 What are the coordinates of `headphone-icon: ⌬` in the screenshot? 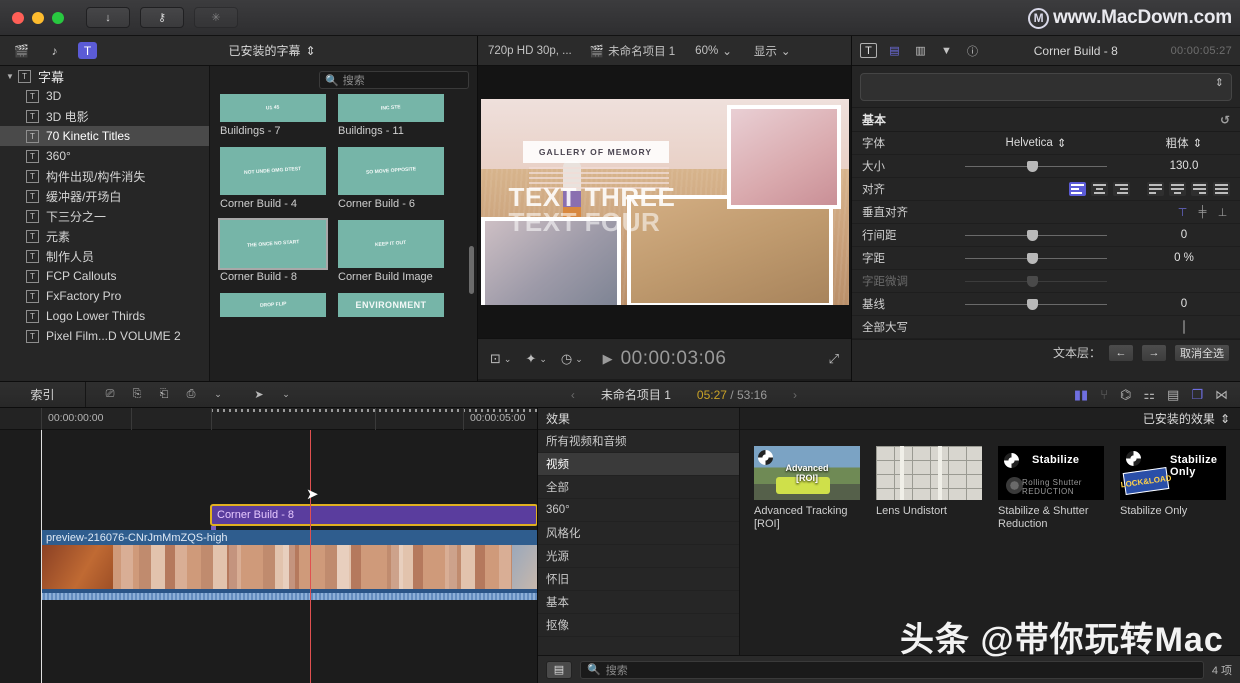 It's located at (1125, 395).